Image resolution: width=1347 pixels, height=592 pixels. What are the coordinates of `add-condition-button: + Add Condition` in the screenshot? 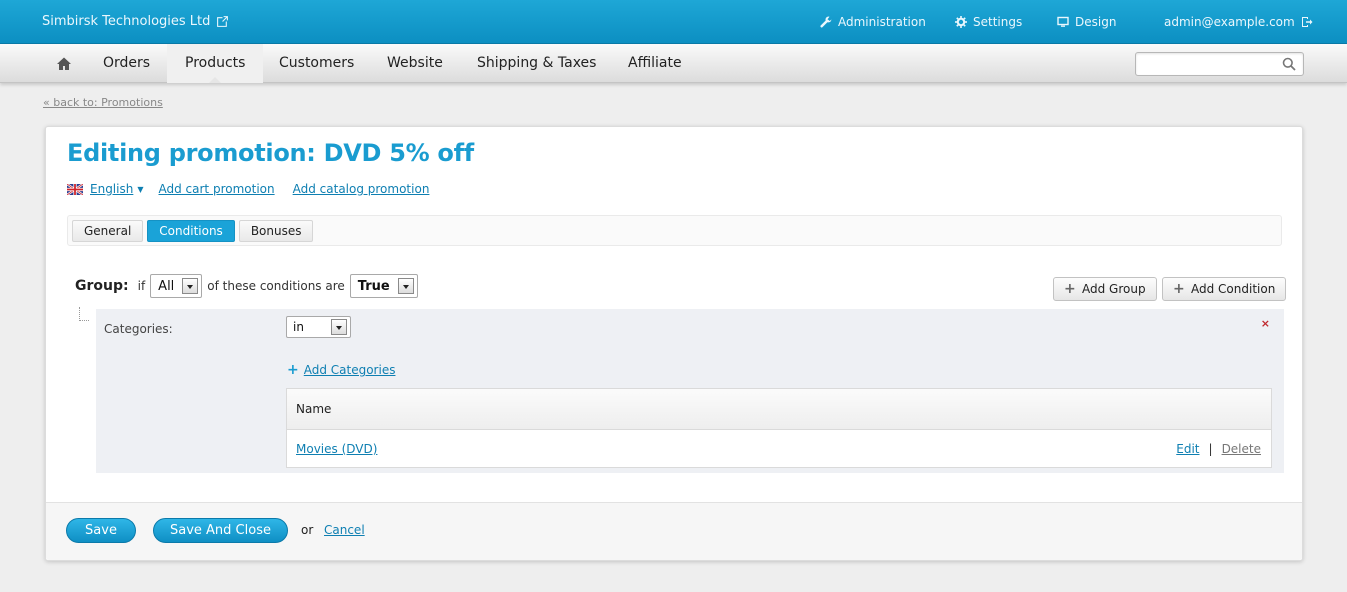 It's located at (1224, 289).